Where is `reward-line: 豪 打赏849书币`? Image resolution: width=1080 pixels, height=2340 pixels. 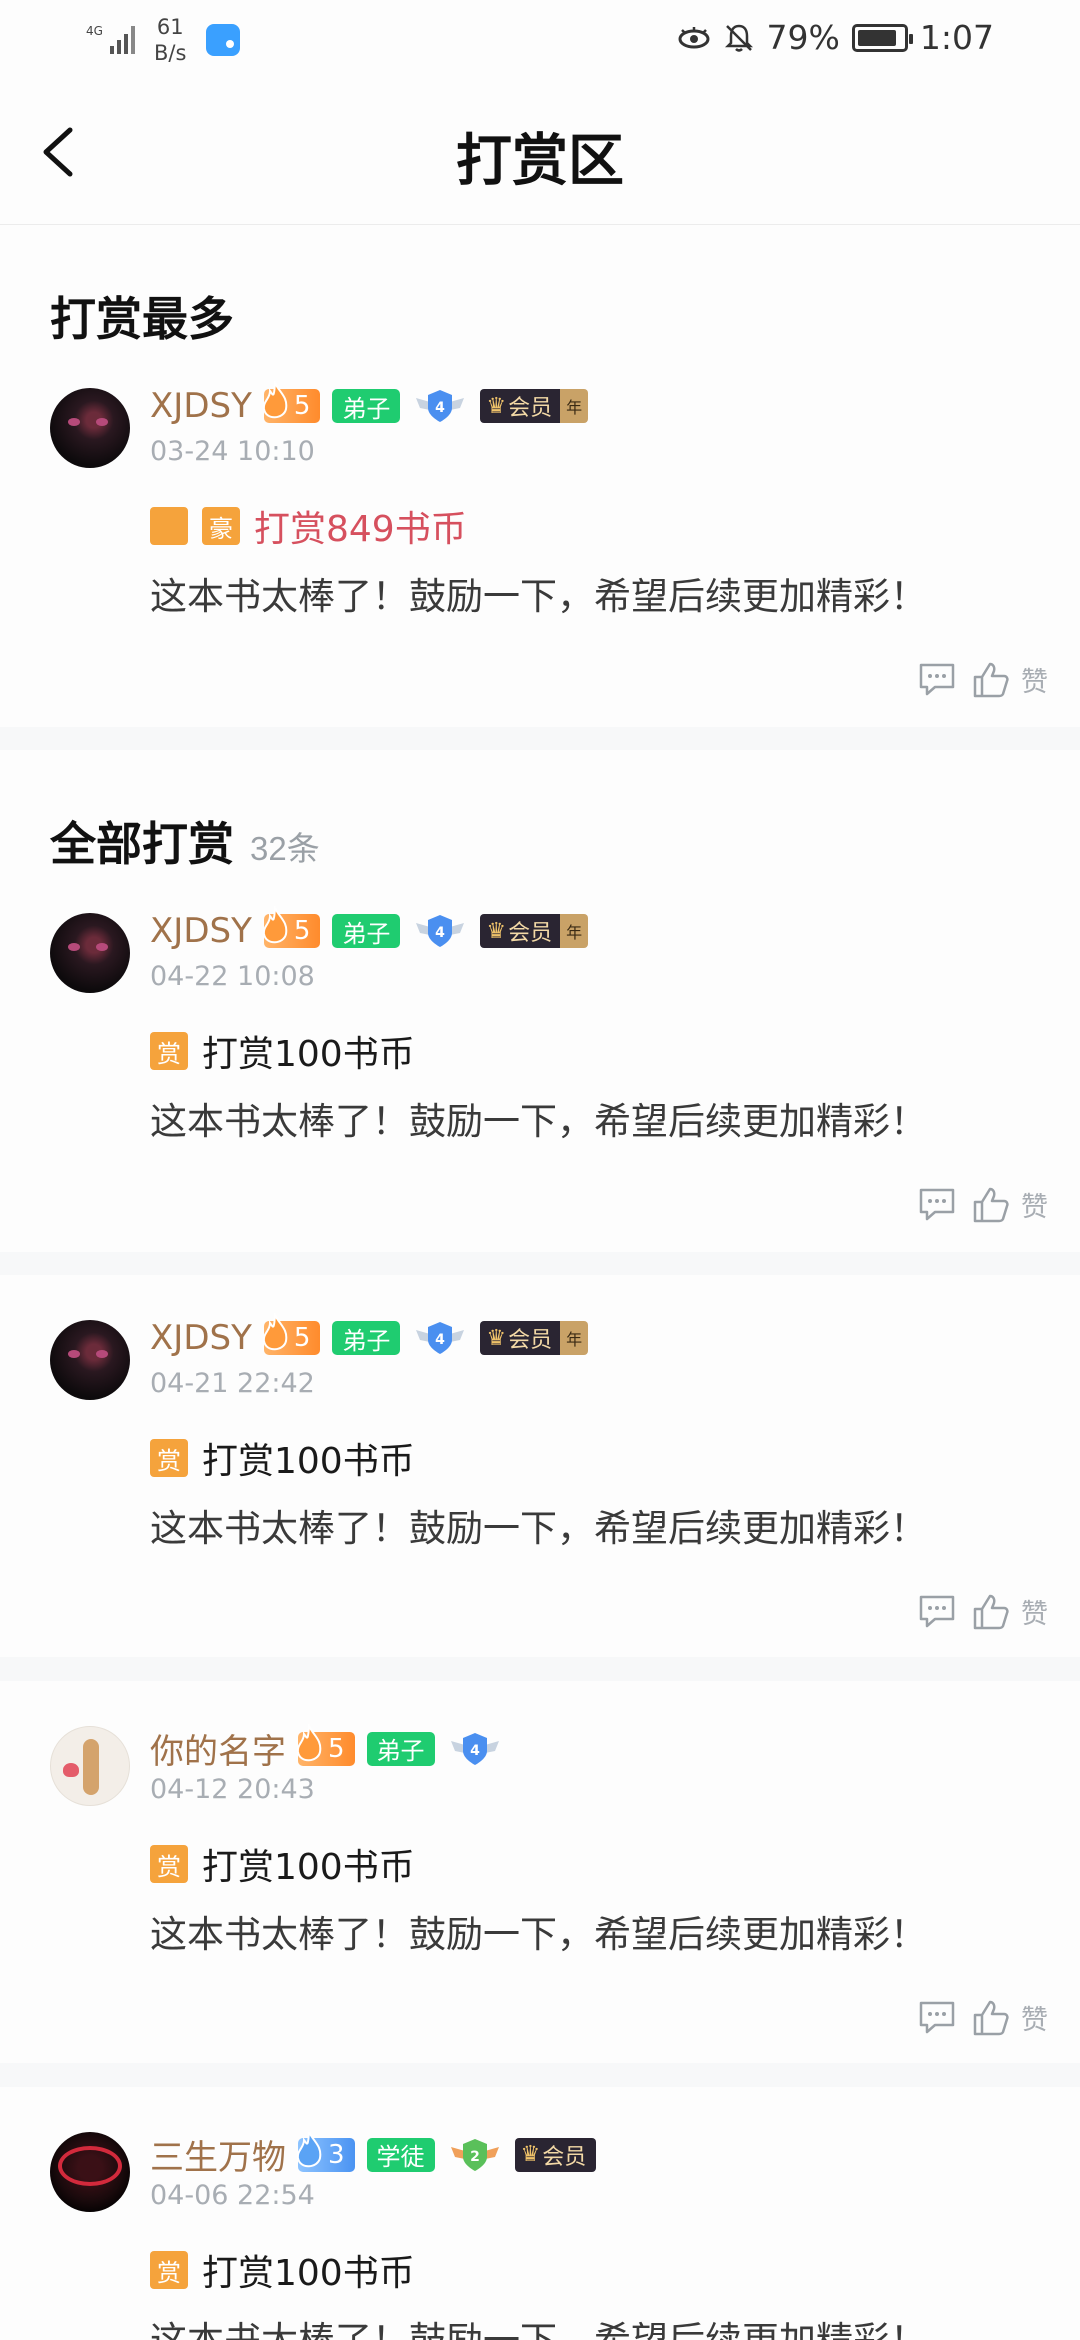
reward-line: 豪 打赏849书币 is located at coordinates (308, 526).